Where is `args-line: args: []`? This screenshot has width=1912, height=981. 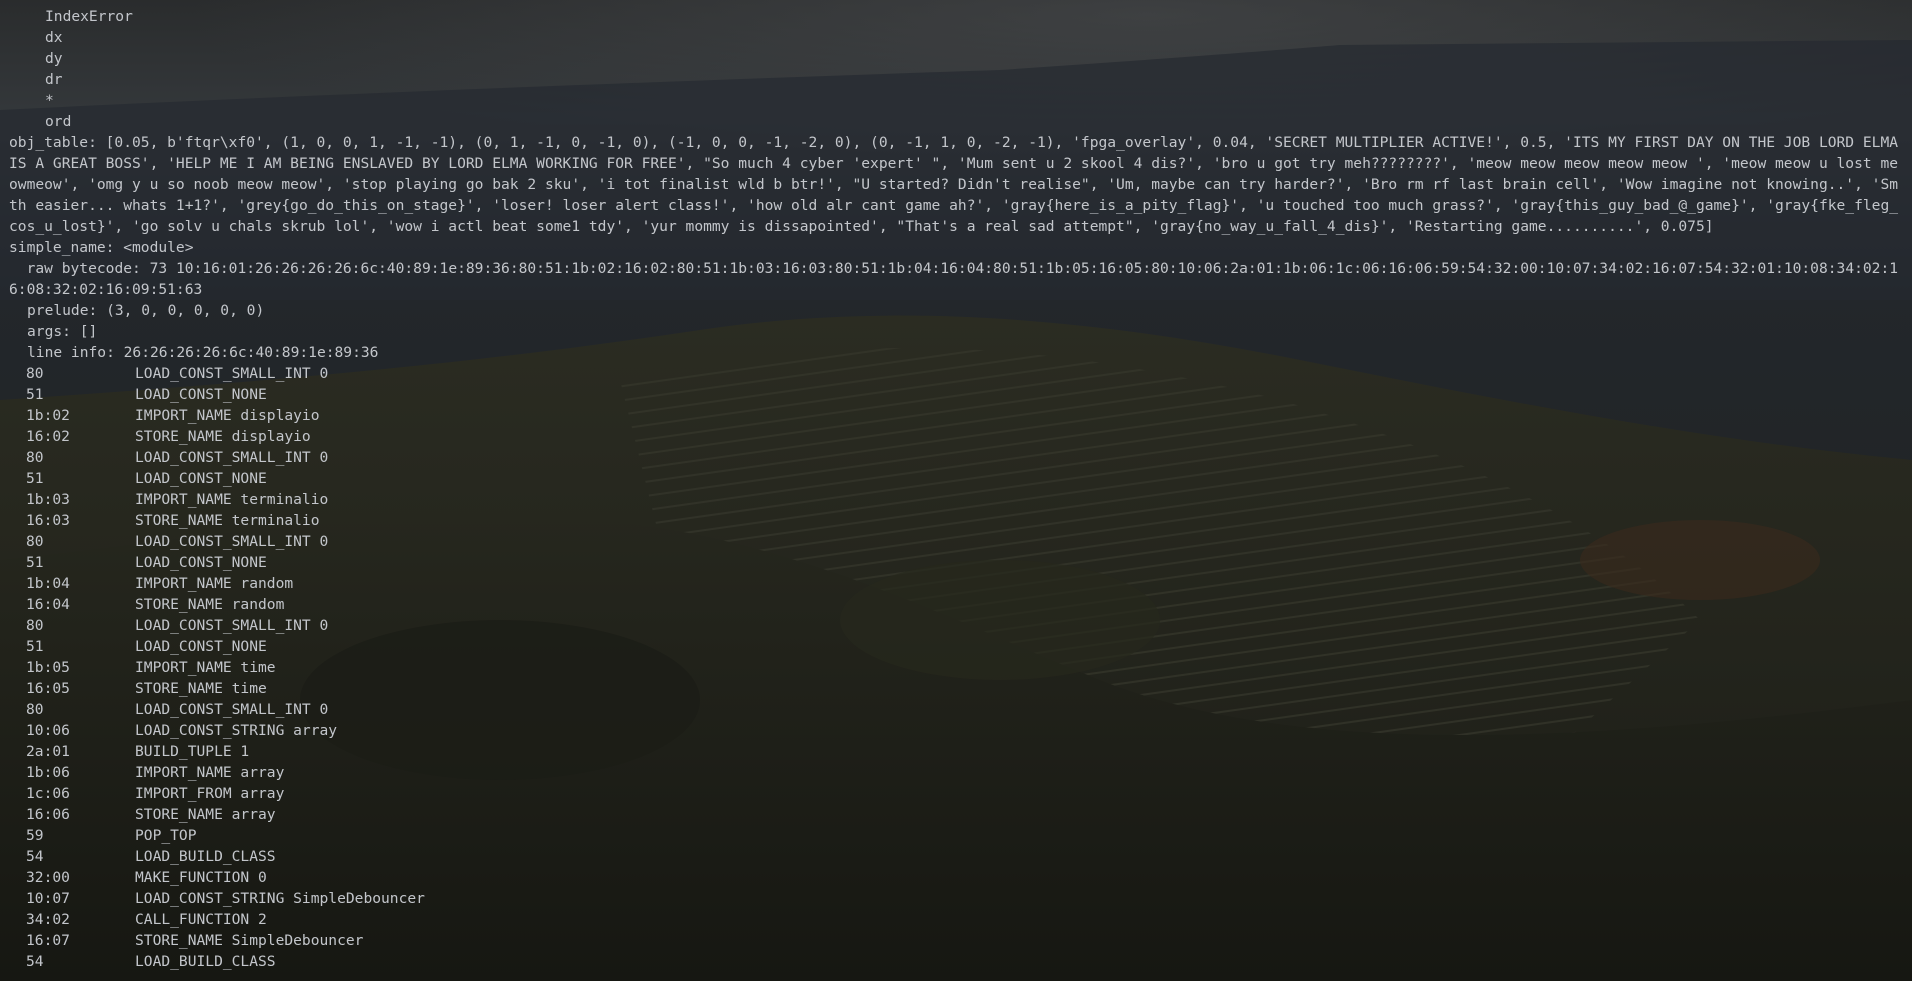
args-line: args: [] is located at coordinates (62, 331).